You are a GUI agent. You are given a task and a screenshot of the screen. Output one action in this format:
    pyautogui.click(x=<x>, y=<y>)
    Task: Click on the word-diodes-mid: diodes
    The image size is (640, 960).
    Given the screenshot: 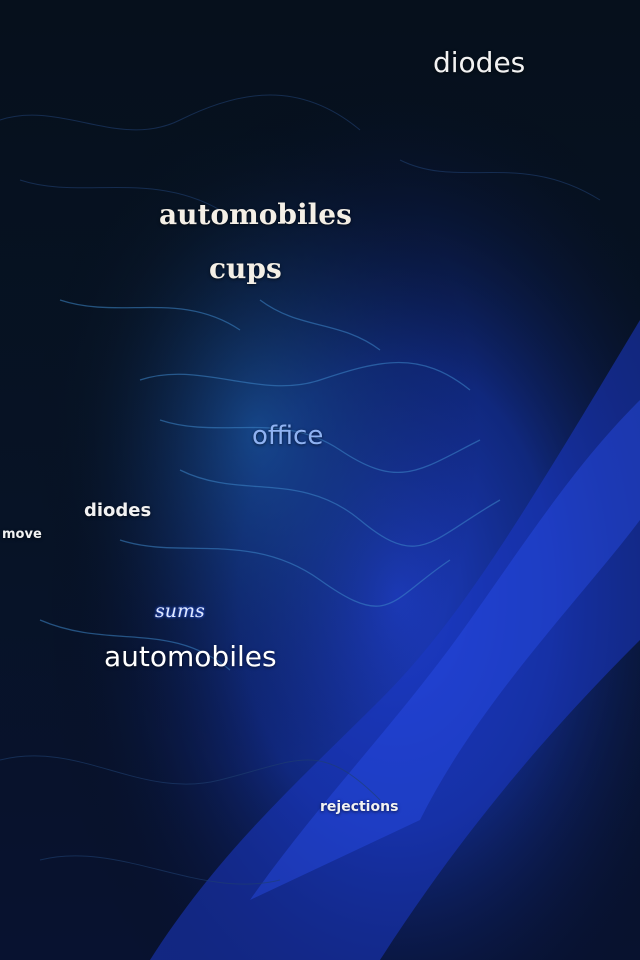 What is the action you would take?
    pyautogui.click(x=118, y=510)
    